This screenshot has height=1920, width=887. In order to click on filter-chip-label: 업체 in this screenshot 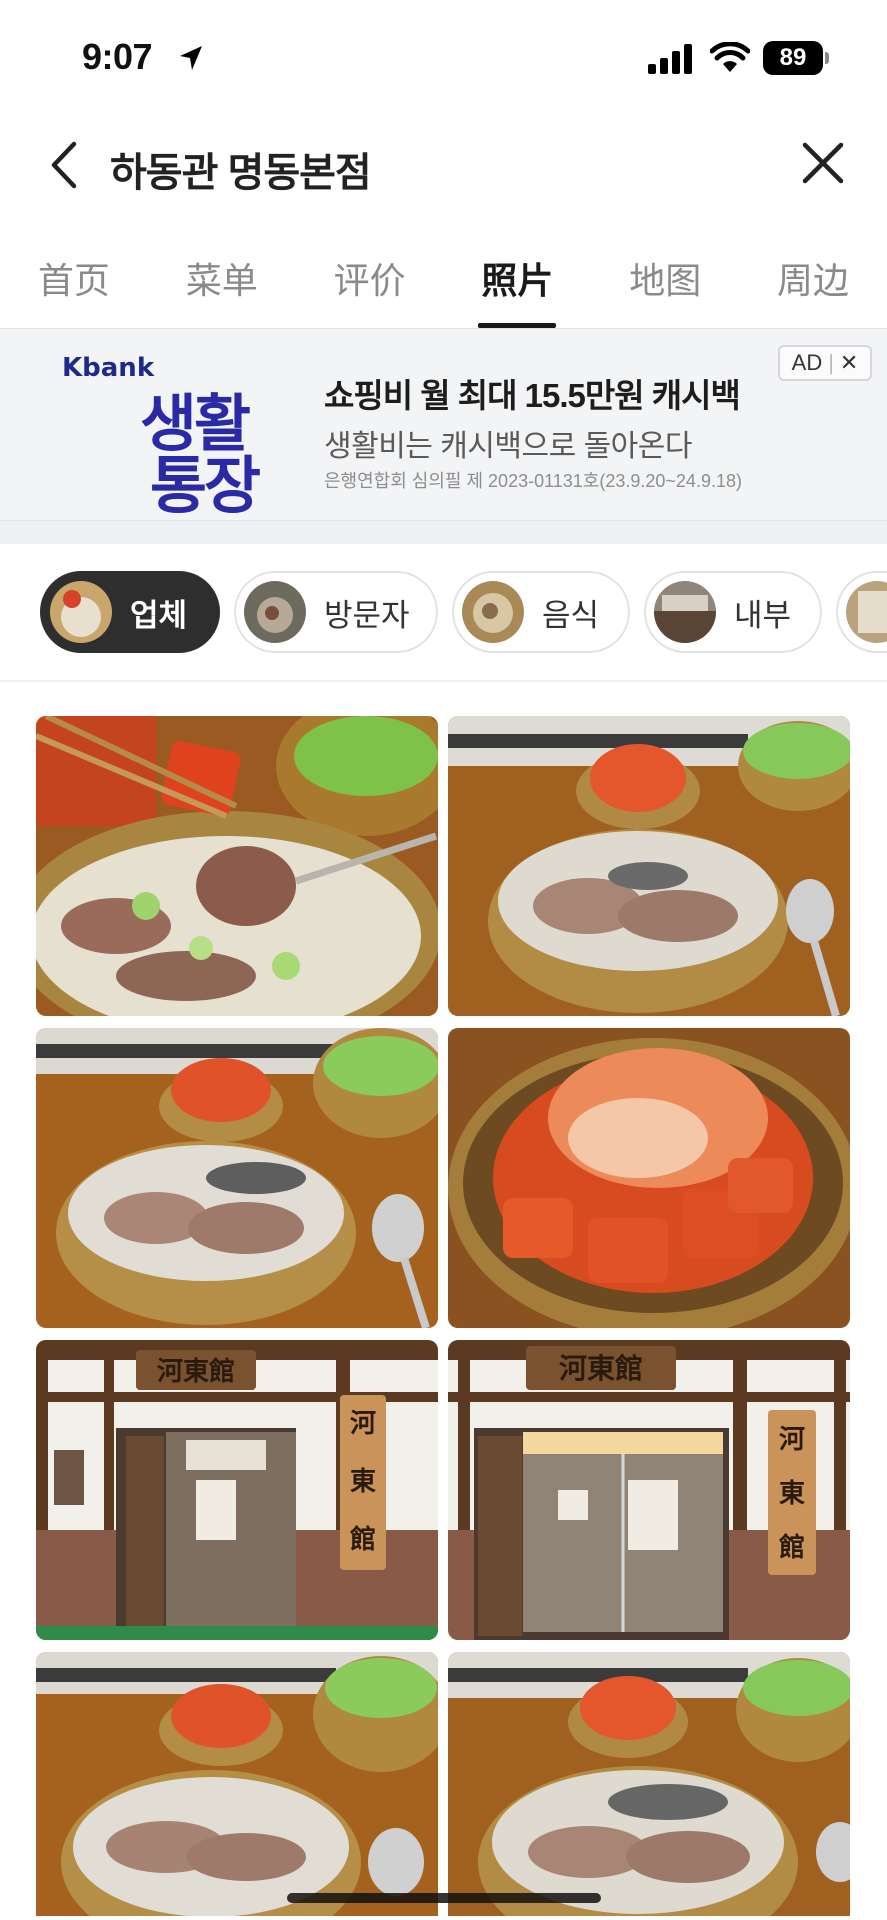, I will do `click(159, 615)`.